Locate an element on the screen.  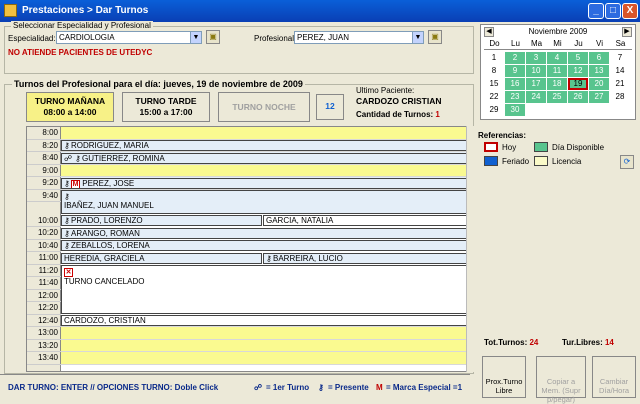
calendar-day: 27 is located at coordinates (599, 97).